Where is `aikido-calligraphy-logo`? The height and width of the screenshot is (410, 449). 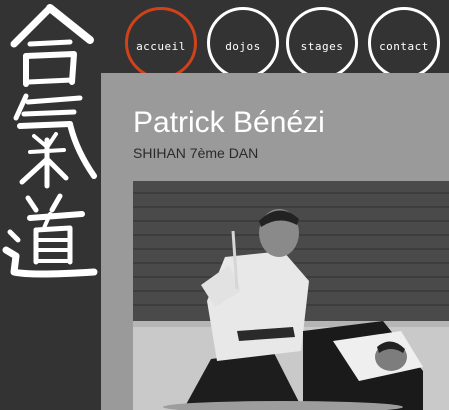
aikido-calligraphy-logo is located at coordinates (50, 141).